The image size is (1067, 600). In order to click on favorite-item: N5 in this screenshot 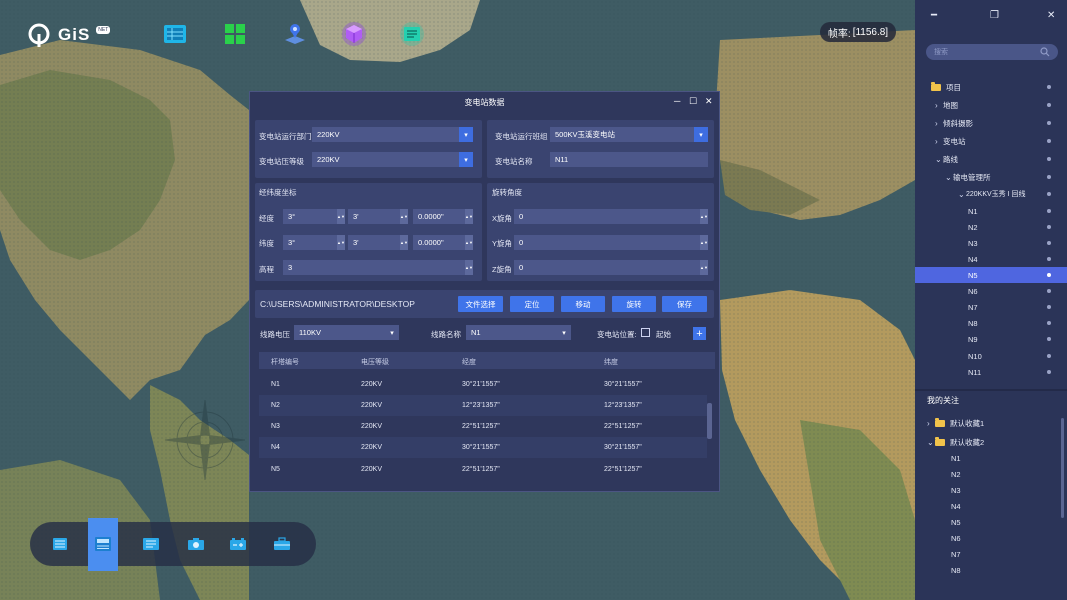, I will do `click(991, 522)`.